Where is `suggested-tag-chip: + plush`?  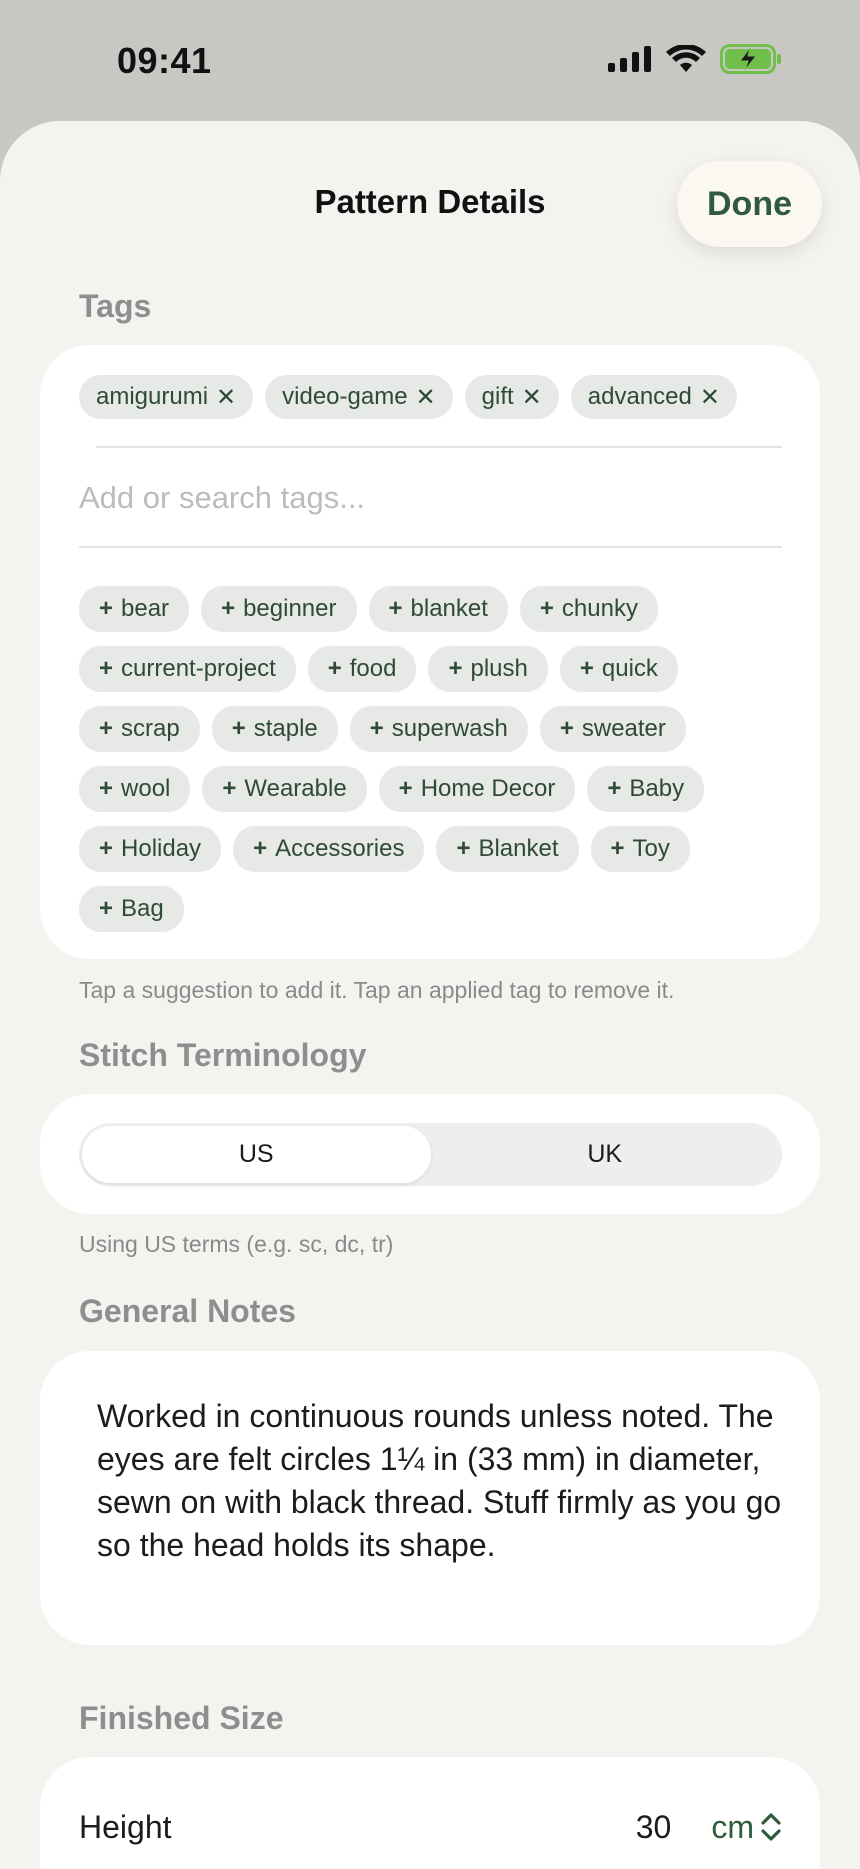
suggested-tag-chip: + plush is located at coordinates (488, 669).